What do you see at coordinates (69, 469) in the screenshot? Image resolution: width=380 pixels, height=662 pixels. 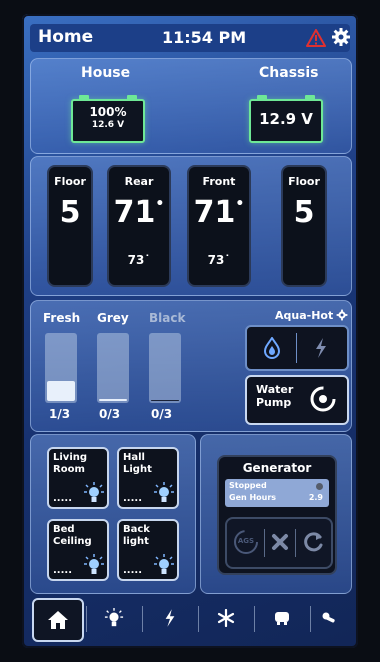 I see `light-label-line2: Room` at bounding box center [69, 469].